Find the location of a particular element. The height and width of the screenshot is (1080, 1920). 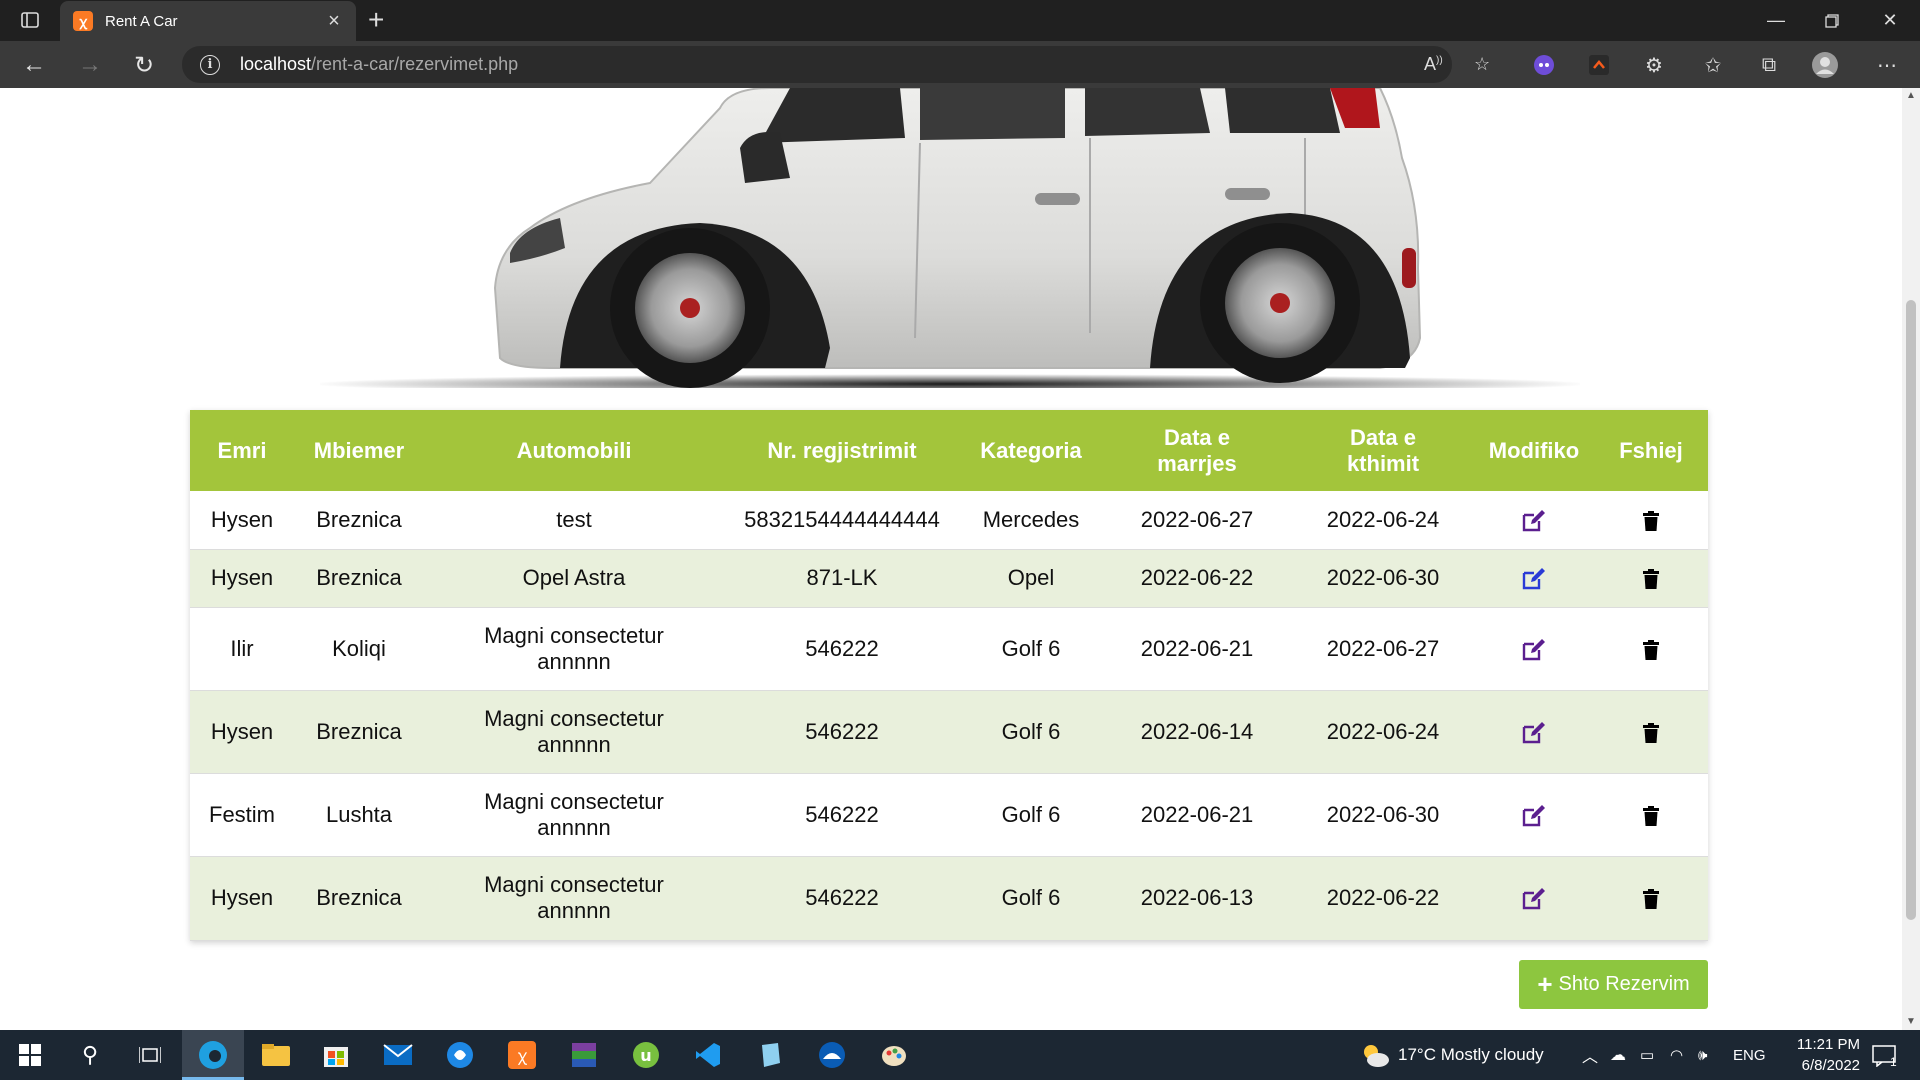

onedrive-icon: ☁ is located at coordinates (1618, 1055).